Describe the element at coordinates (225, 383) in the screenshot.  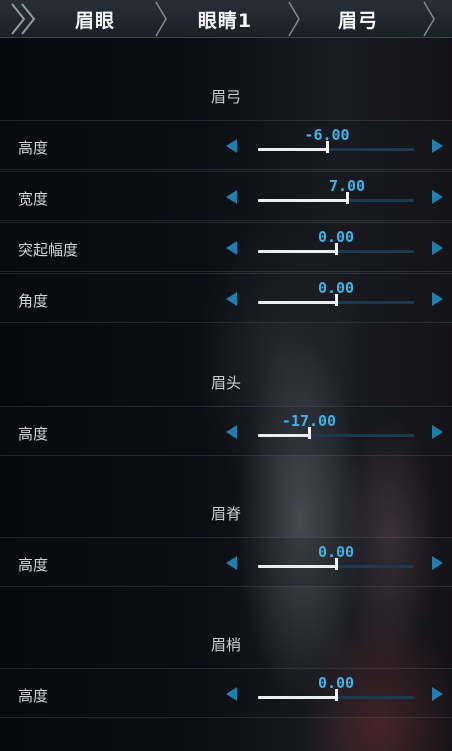
I see `section-title: 眉头` at that location.